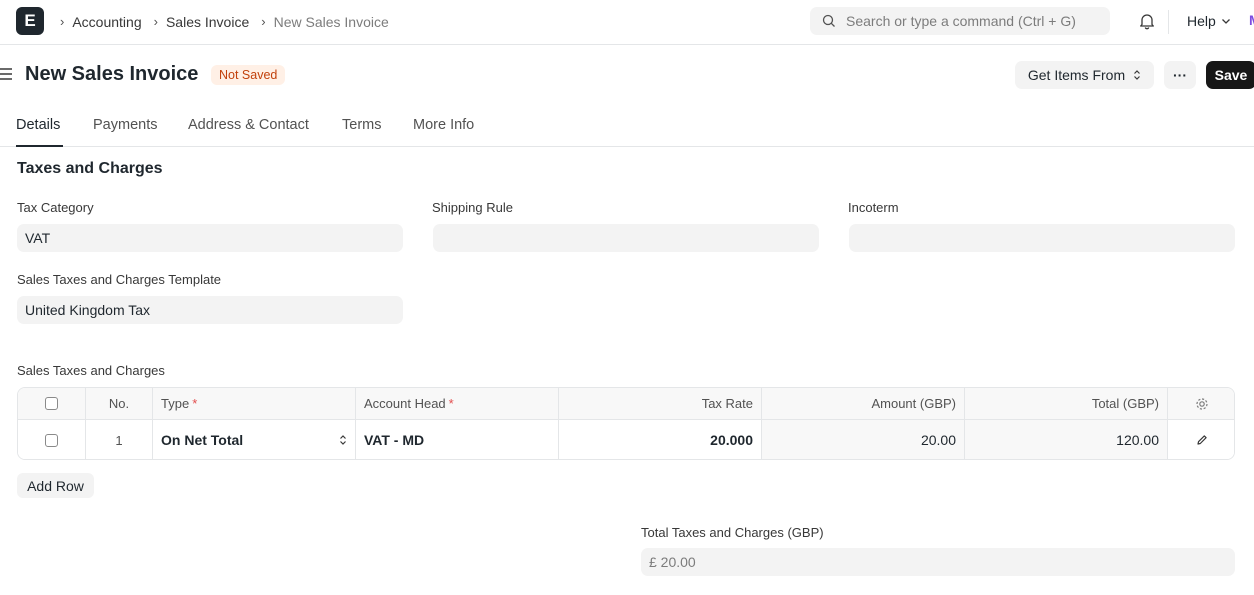  Describe the element at coordinates (254, 439) in the screenshot. I see `row-type-select: On Net Total` at that location.